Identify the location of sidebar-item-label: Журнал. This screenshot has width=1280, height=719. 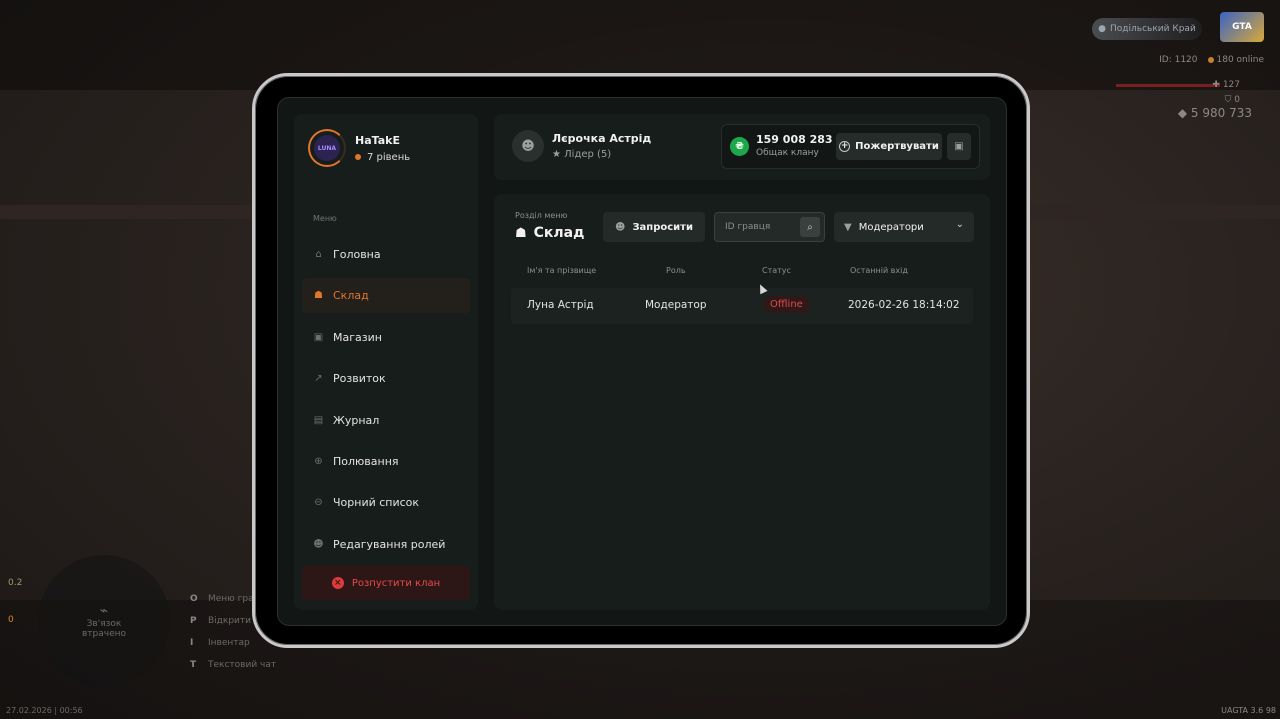
(356, 420).